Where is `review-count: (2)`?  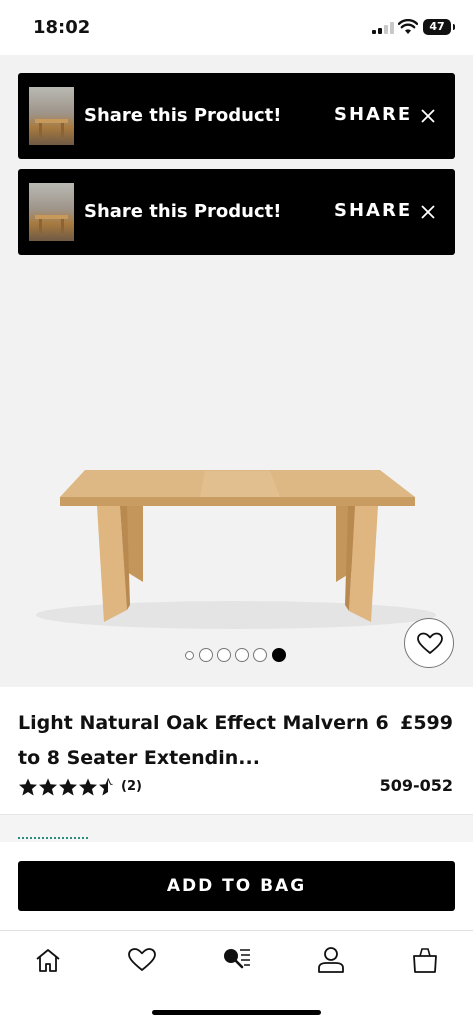
review-count: (2) is located at coordinates (131, 786).